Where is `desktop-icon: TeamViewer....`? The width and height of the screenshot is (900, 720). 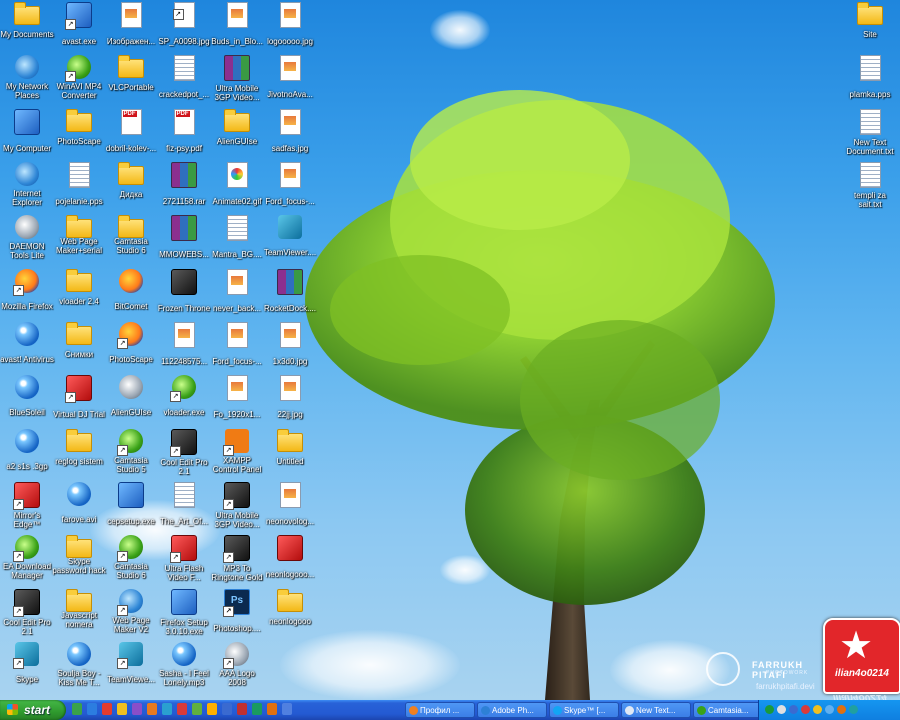
desktop-icon: TeamViewer.... is located at coordinates (290, 236).